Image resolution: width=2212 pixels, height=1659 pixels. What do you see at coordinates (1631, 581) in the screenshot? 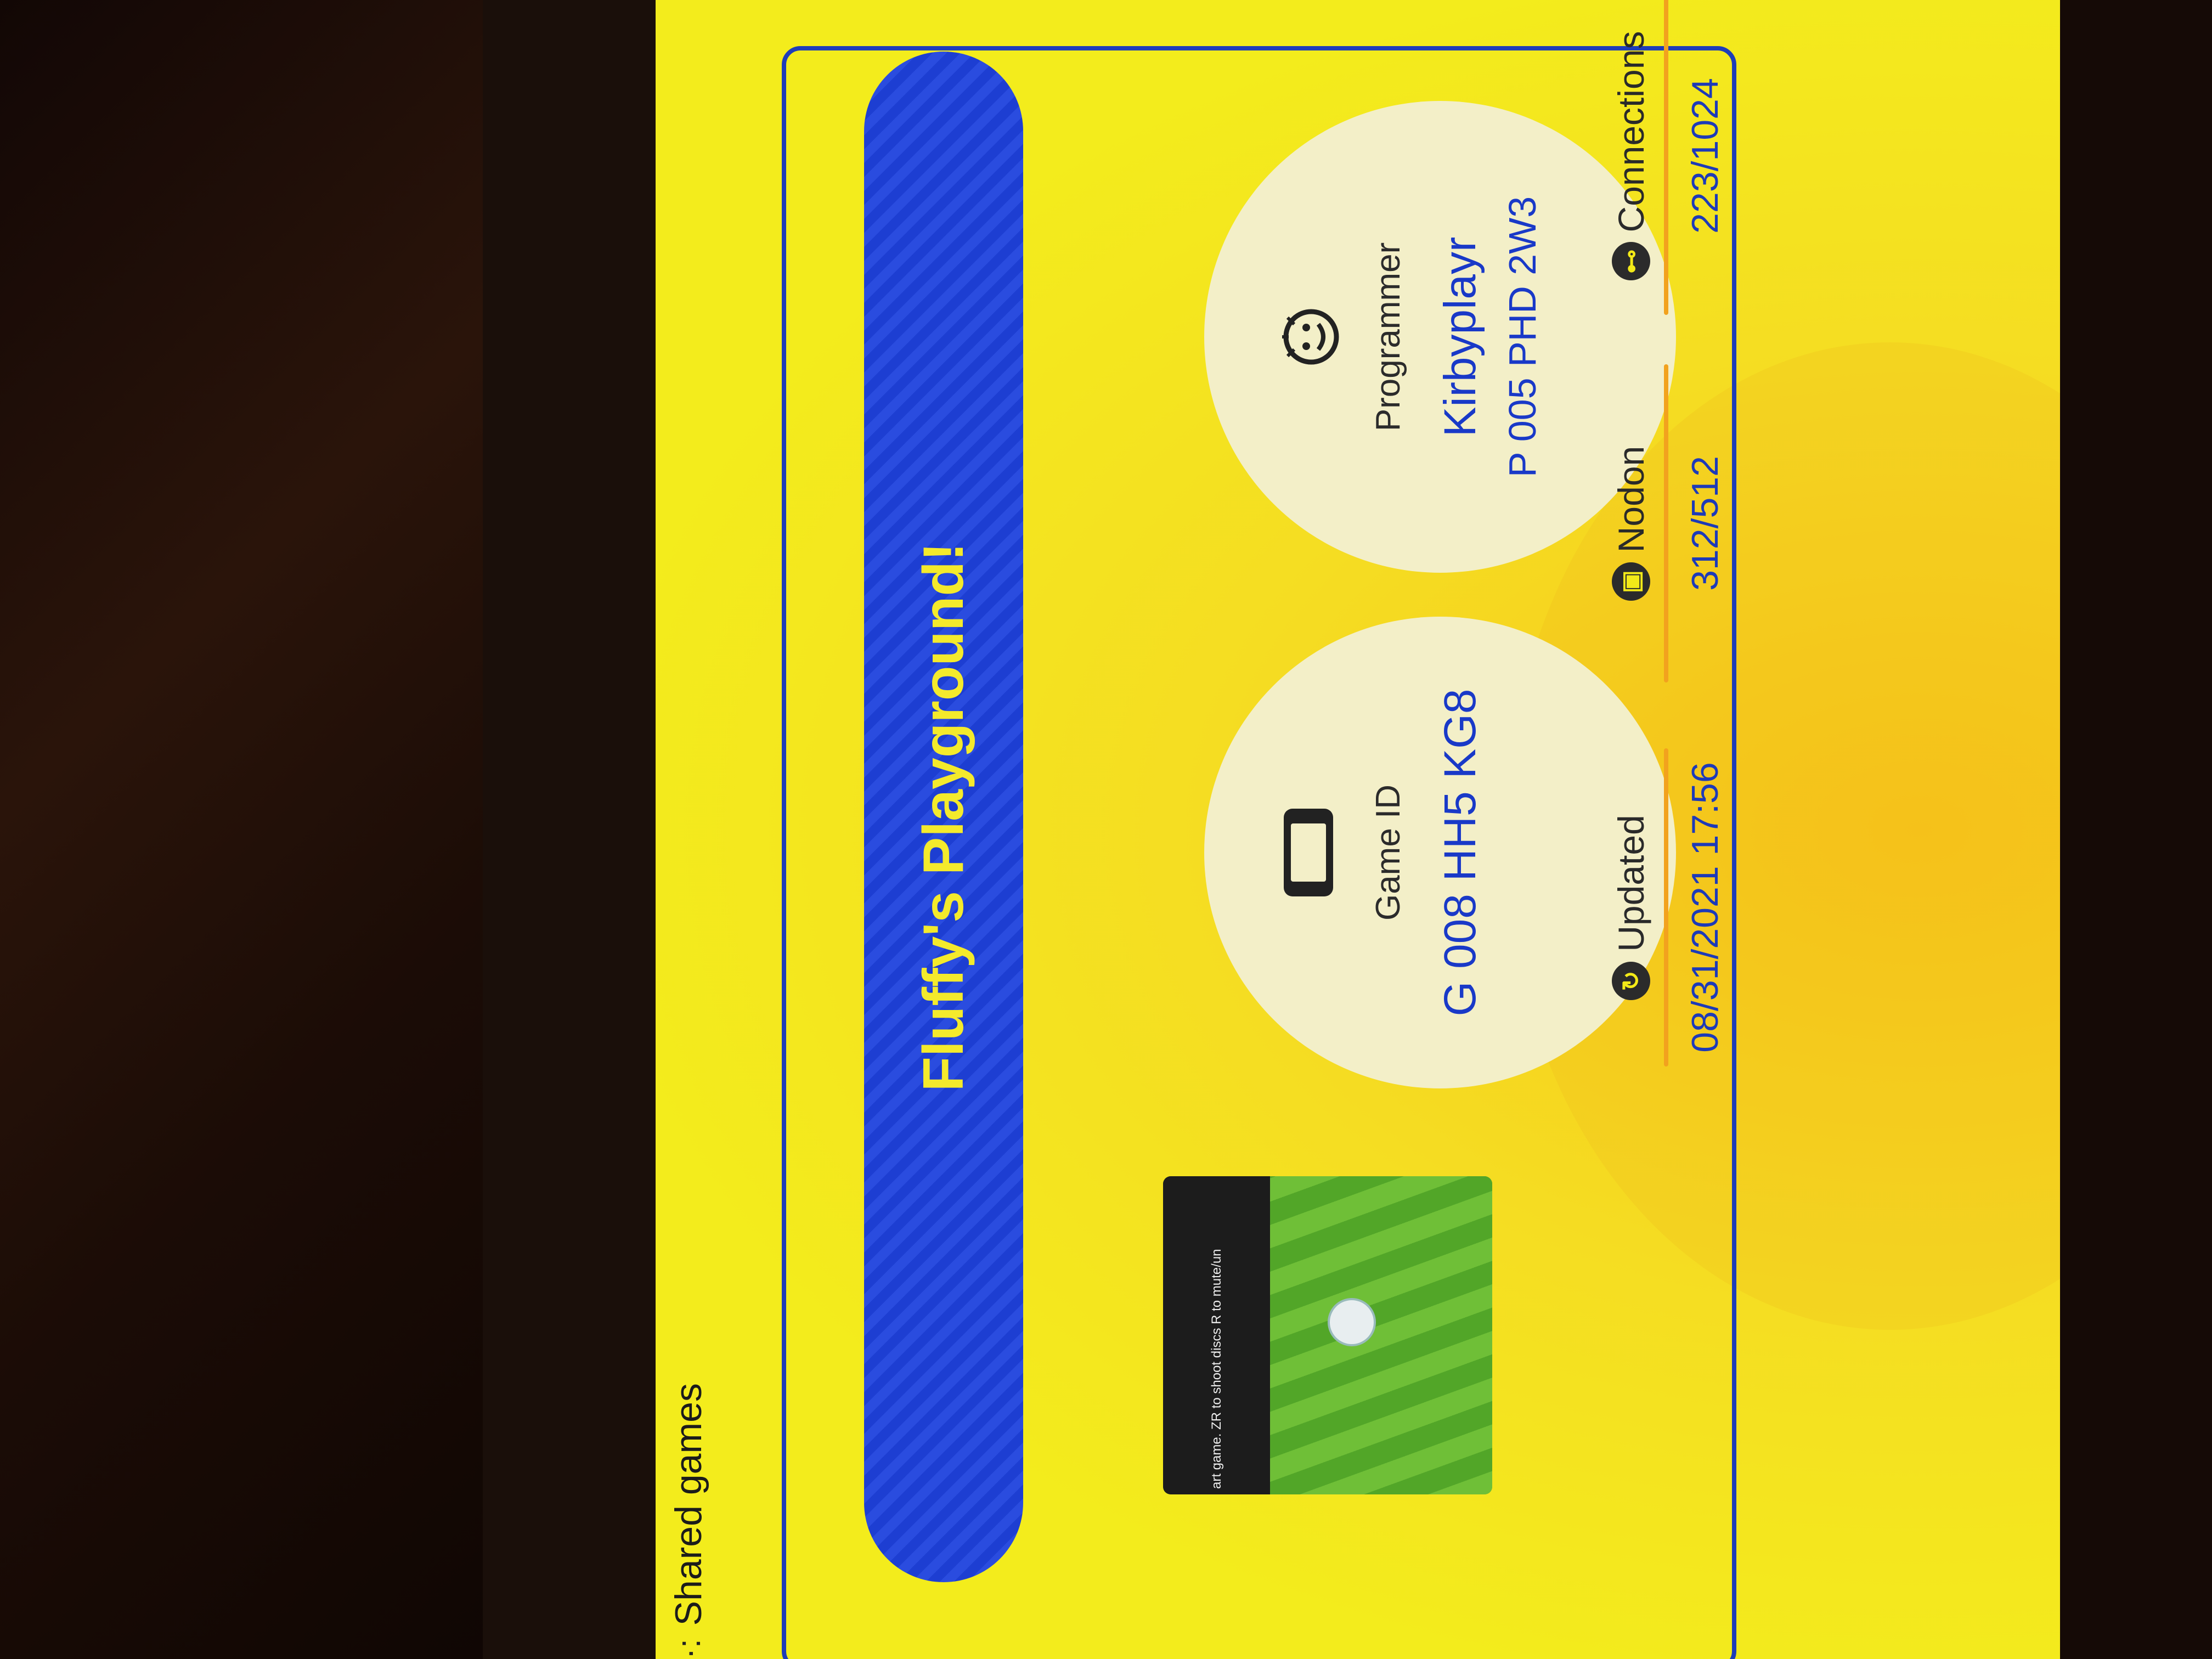
I see `nodon-icon: ▣` at bounding box center [1631, 581].